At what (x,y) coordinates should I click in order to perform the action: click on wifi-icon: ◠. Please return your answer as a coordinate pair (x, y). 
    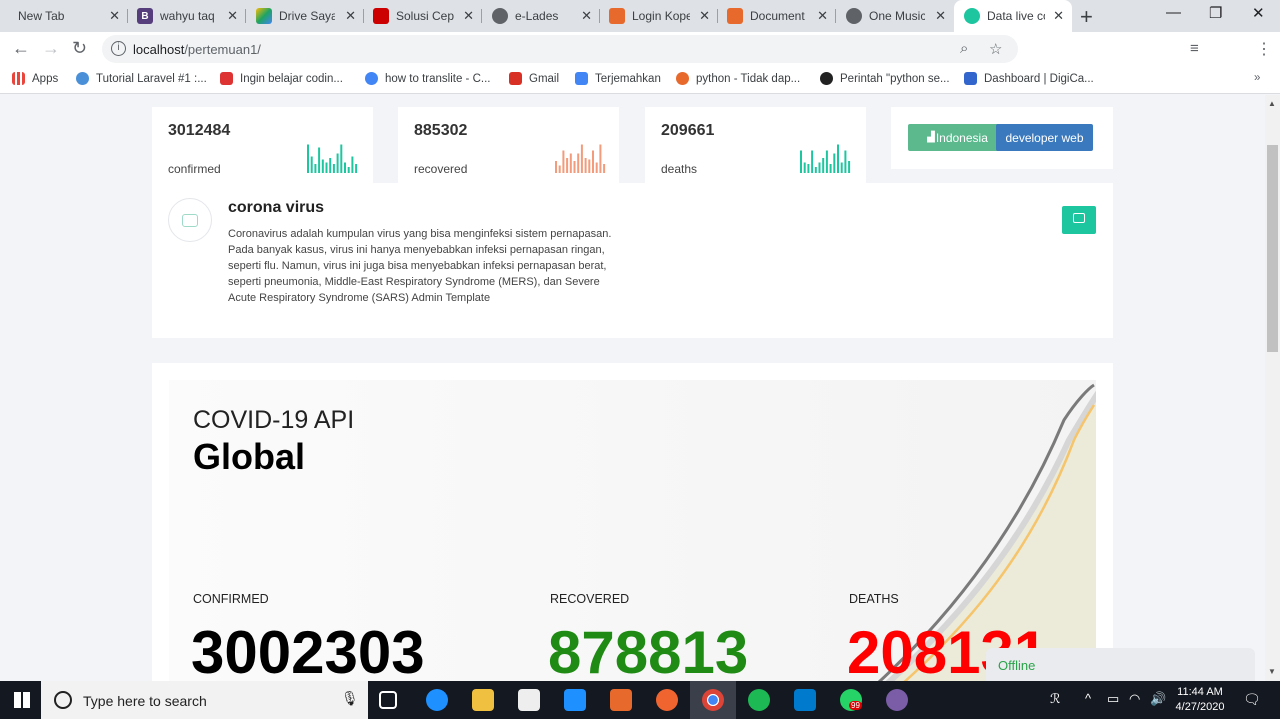
    Looking at the image, I should click on (1134, 699).